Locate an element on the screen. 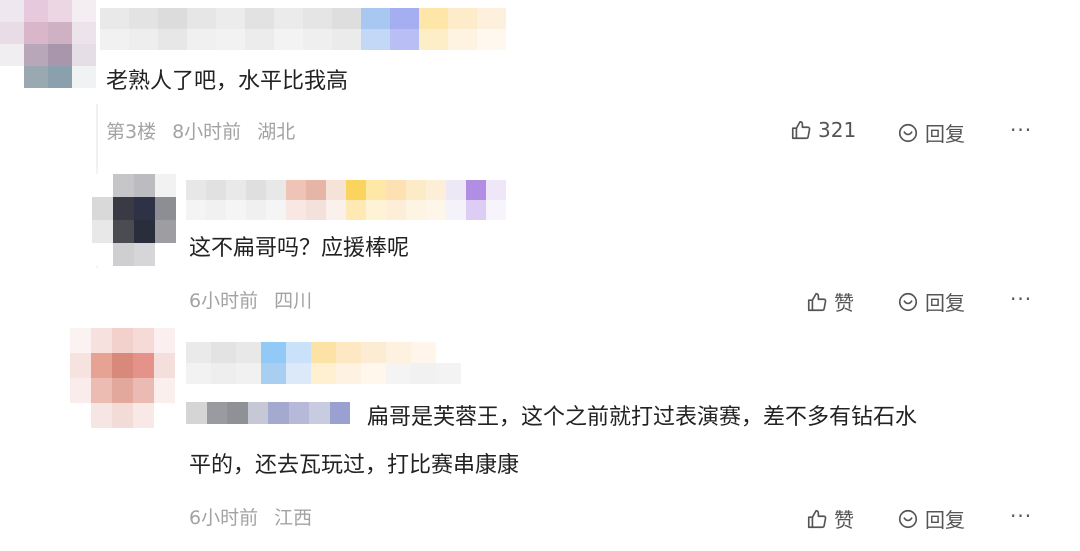 The height and width of the screenshot is (551, 1080). comment-meta: 6小时前 四川 is located at coordinates (250, 301).